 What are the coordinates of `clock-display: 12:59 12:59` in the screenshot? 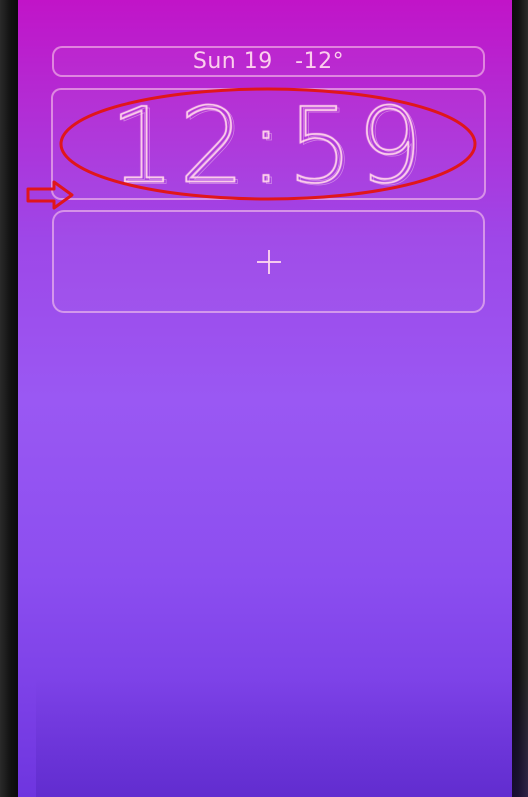 It's located at (268, 144).